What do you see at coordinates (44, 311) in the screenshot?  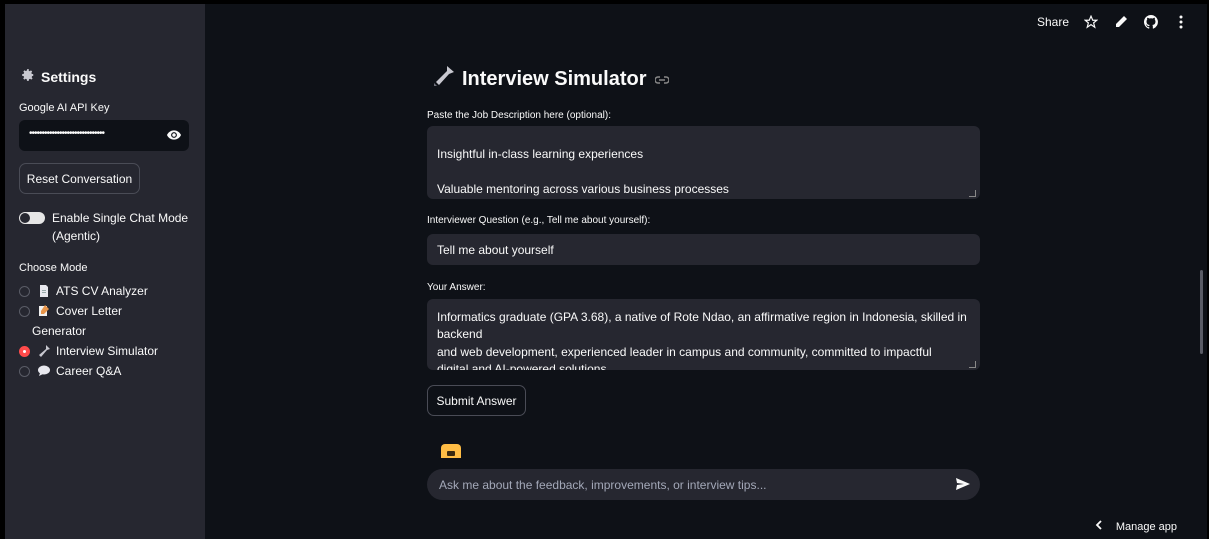 I see `memo-icon` at bounding box center [44, 311].